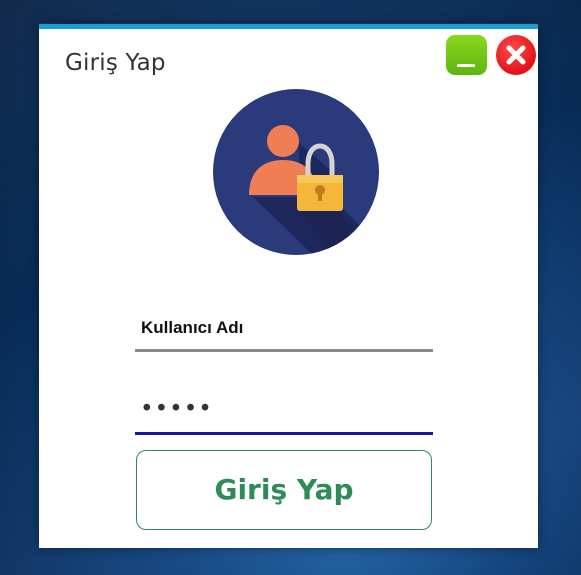 The width and height of the screenshot is (581, 575). What do you see at coordinates (284, 329) in the screenshot?
I see `username-field: Kullanıcı Adı` at bounding box center [284, 329].